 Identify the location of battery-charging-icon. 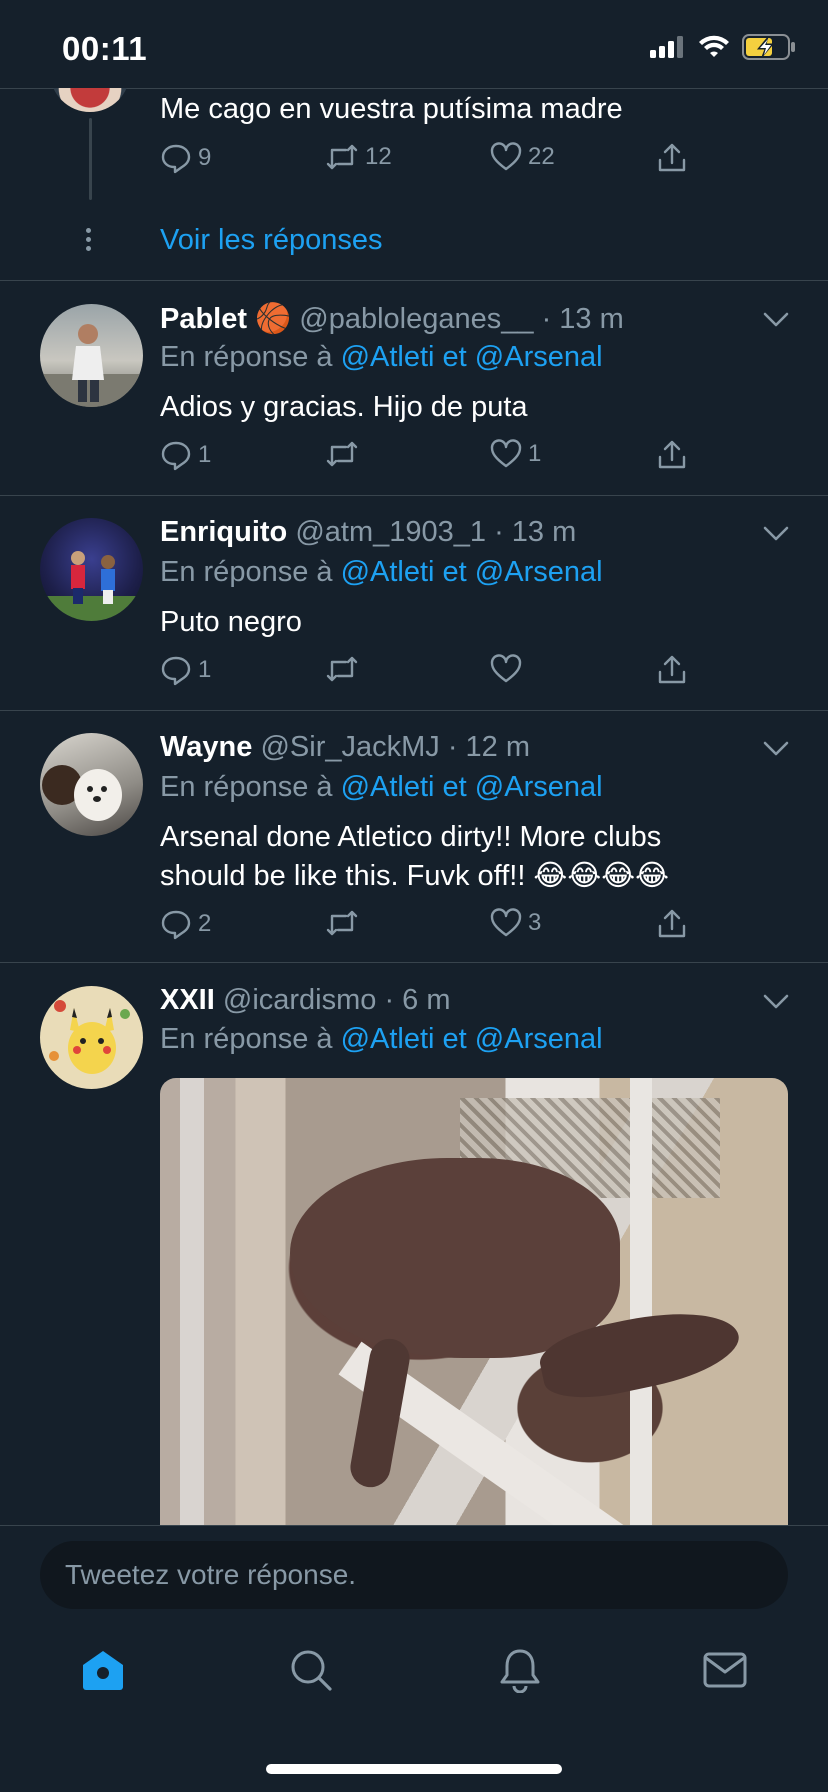
(768, 47).